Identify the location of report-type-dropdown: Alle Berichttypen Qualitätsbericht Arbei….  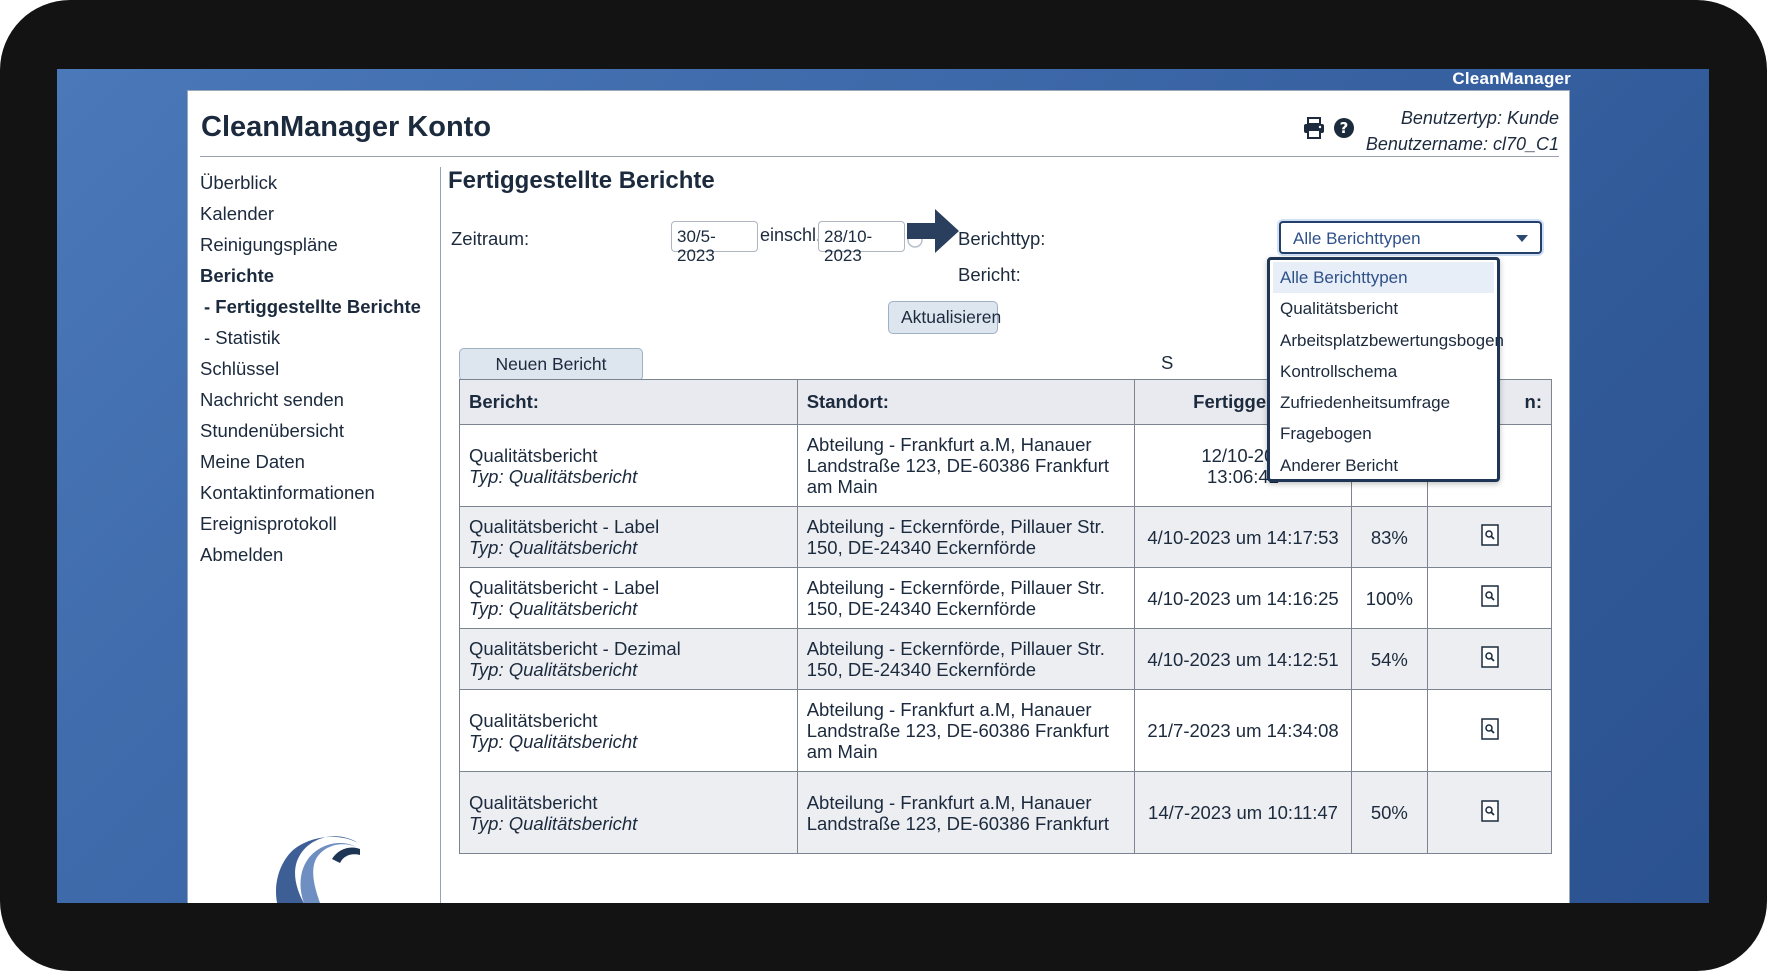
(1385, 369).